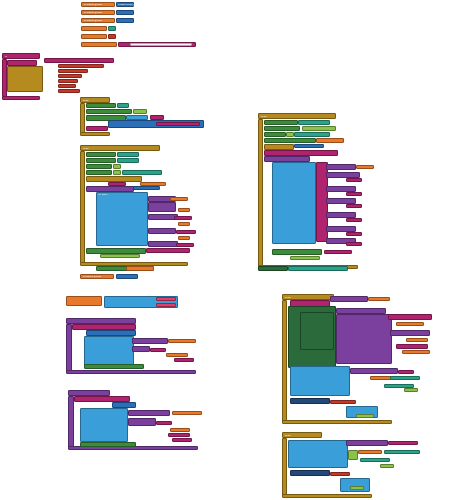 The height and width of the screenshot is (500, 464). I want to click on nested-list-block, so click(364, 339).